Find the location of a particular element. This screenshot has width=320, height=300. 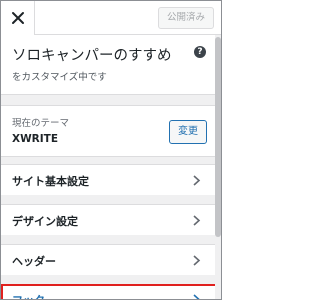

menu-item-design-settings: デザイン設定 is located at coordinates (111, 219).